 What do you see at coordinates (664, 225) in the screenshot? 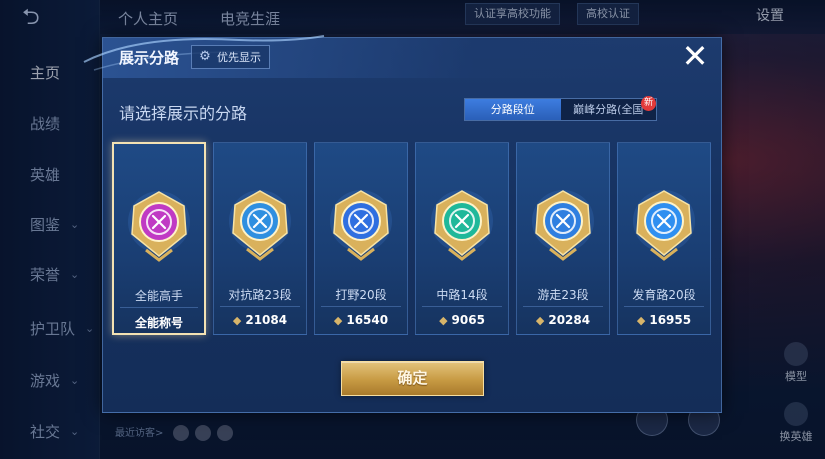
I see `farm-lane-emblem-icon` at bounding box center [664, 225].